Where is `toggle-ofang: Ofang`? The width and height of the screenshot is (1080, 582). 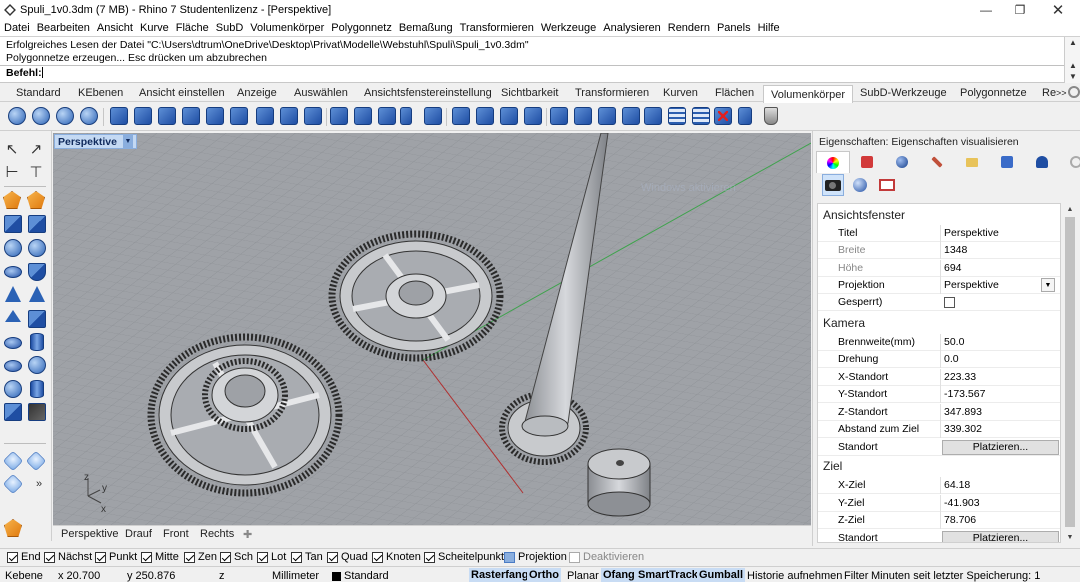 toggle-ofang: Ofang is located at coordinates (619, 575).